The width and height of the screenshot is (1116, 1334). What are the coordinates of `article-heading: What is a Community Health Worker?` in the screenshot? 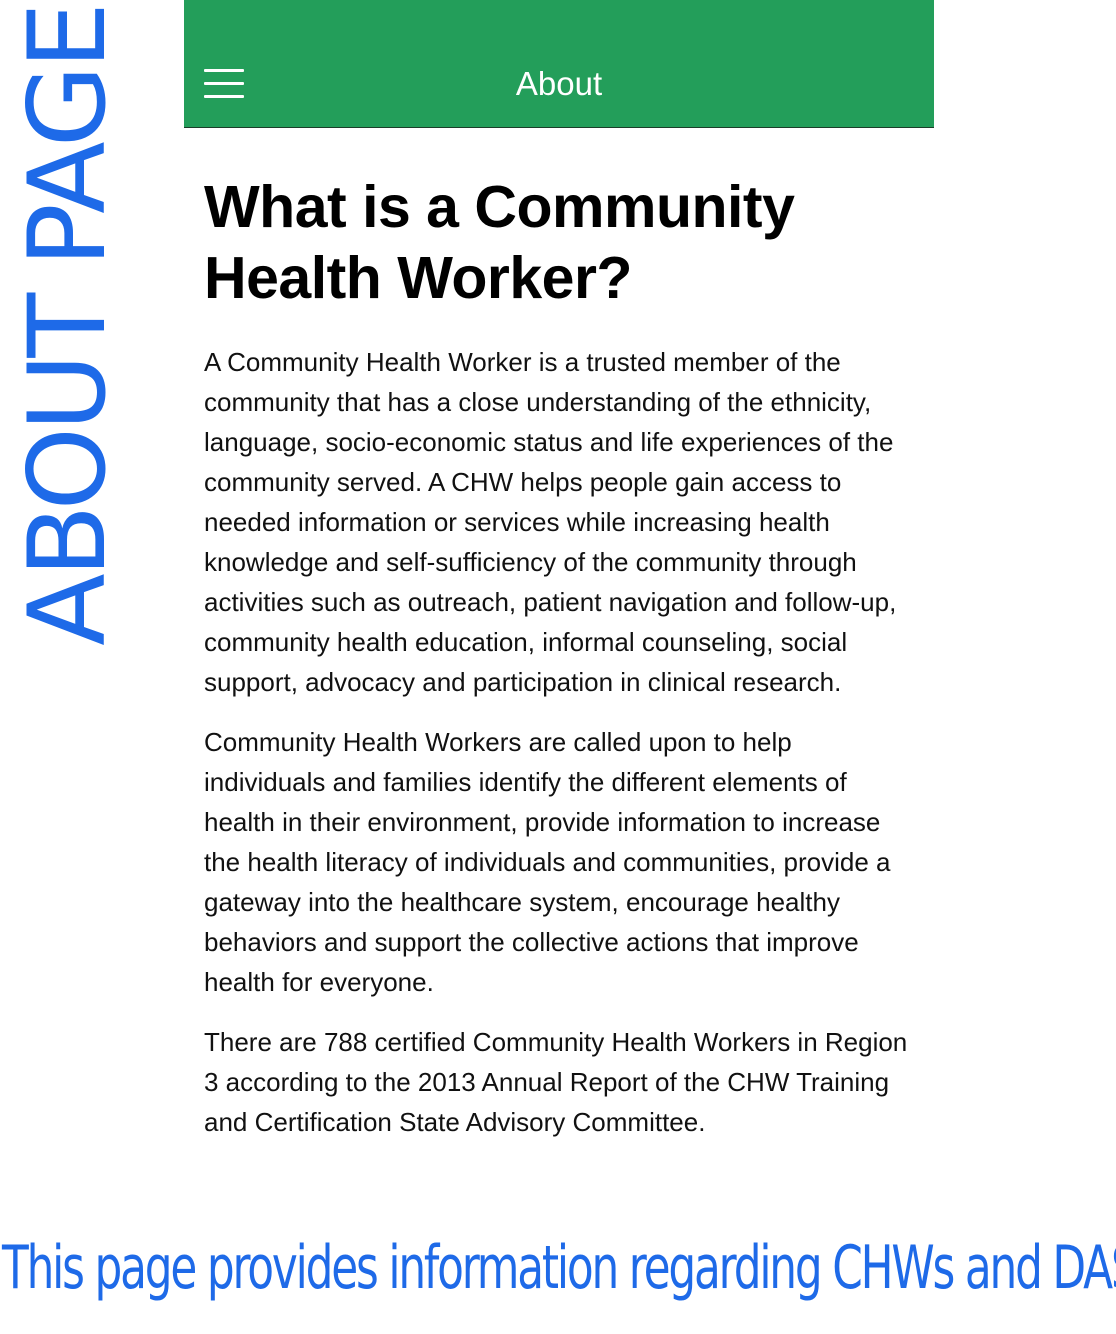 It's located at (499, 242).